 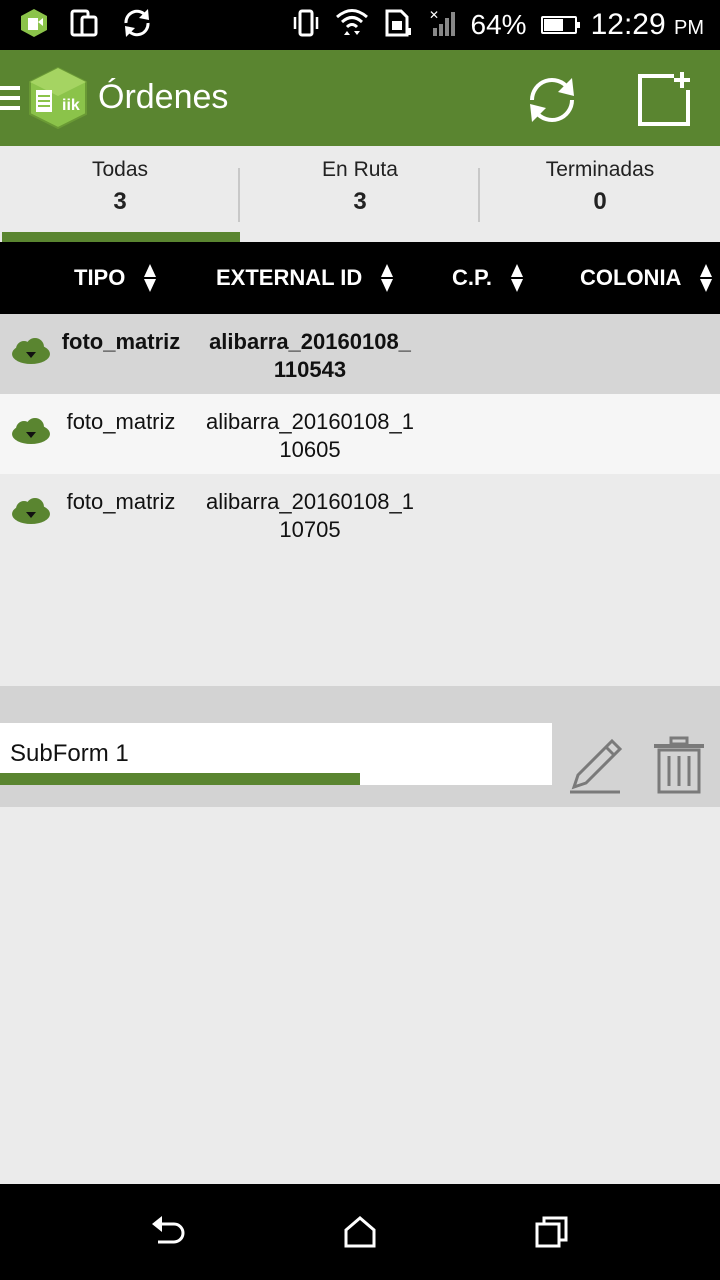 I want to click on page-title: Órdenes, so click(x=163, y=97).